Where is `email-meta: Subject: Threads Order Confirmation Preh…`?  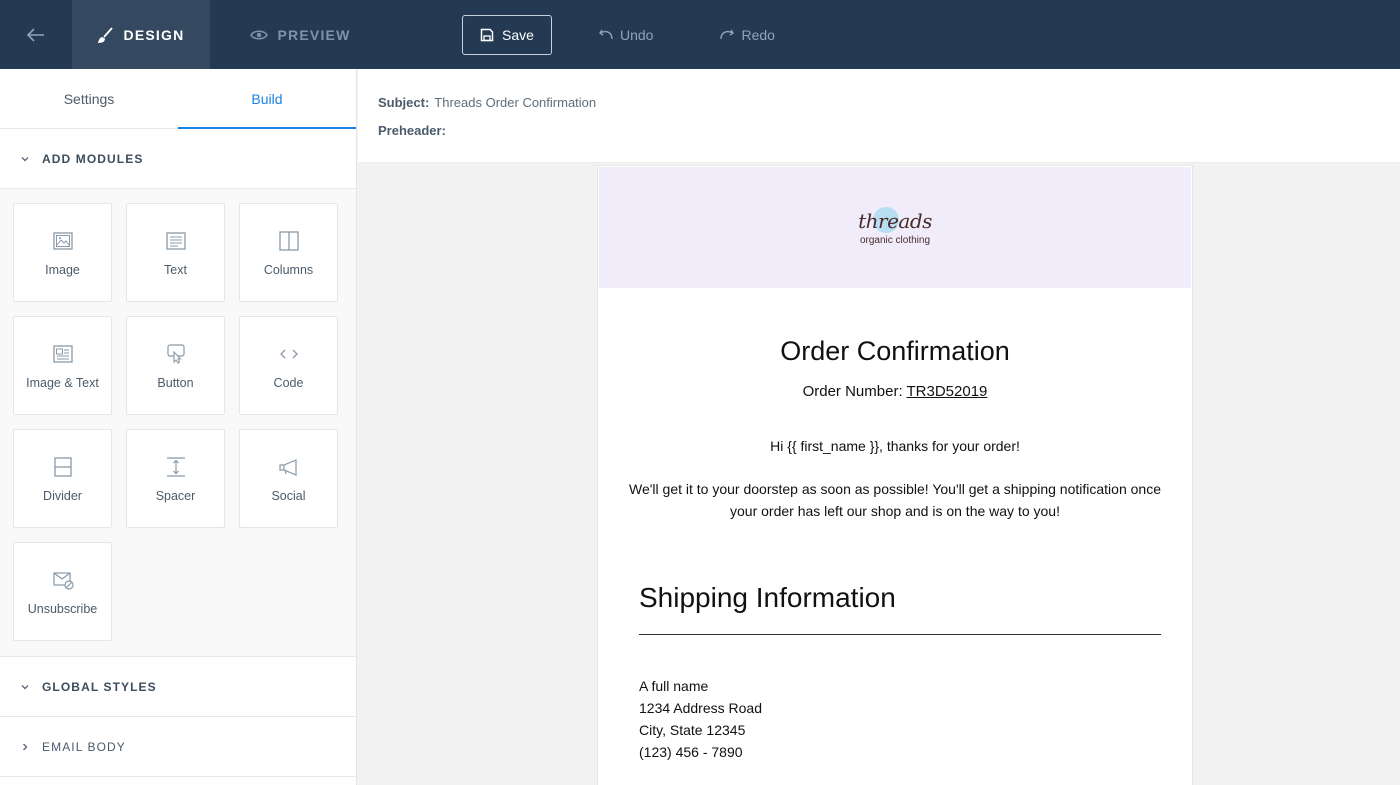
email-meta: Subject: Threads Order Confirmation Preh… is located at coordinates (879, 116).